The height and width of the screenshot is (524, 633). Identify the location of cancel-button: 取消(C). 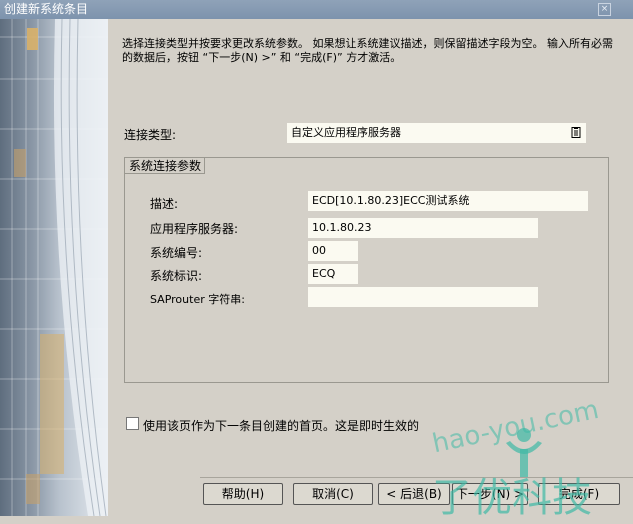
(333, 494).